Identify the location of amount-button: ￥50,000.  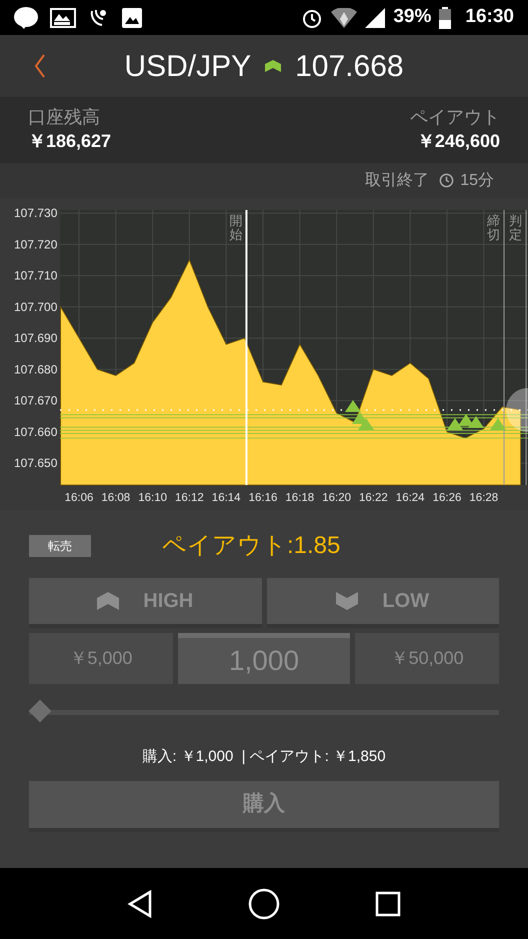
(427, 658).